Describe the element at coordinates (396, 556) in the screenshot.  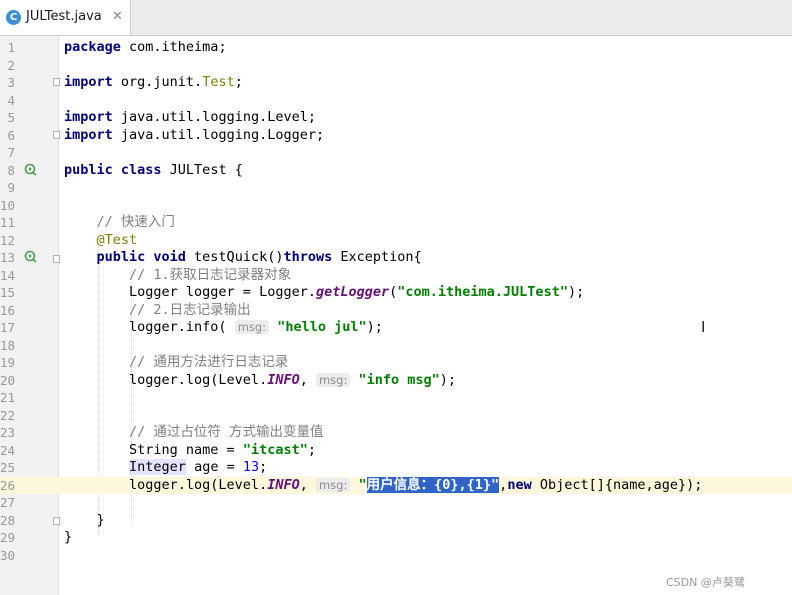
I see `code-line: 30` at that location.